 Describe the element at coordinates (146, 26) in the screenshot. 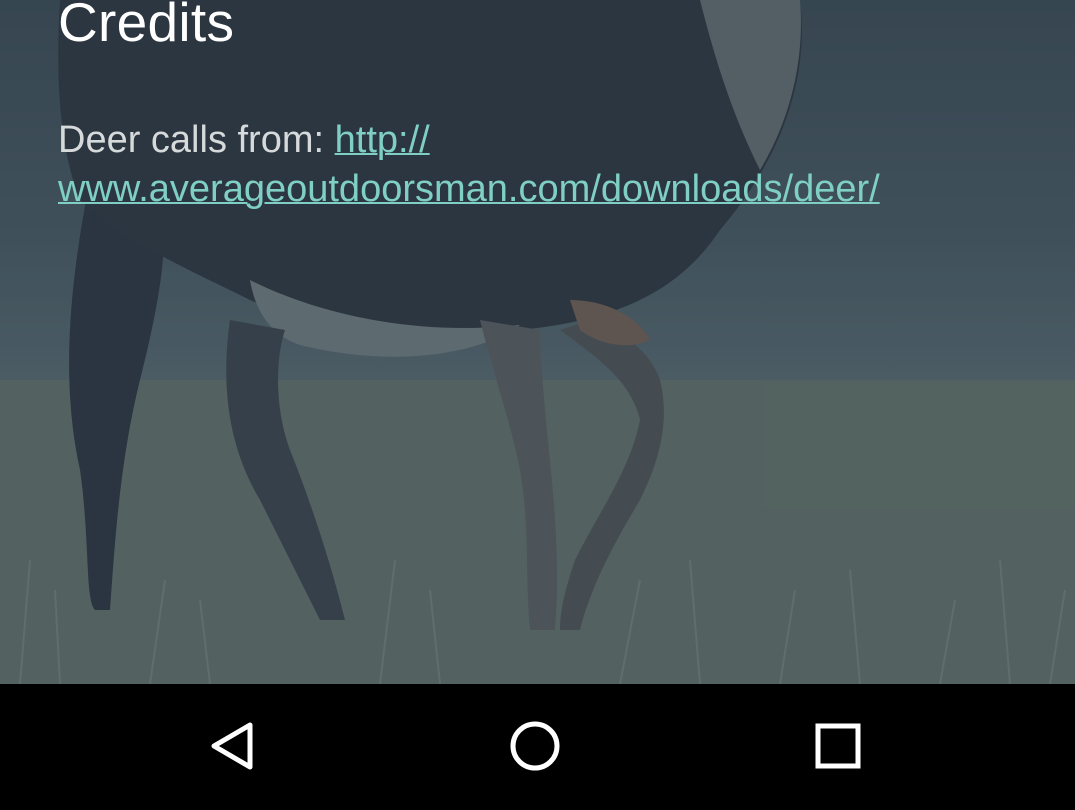

I see `page-title: Credits` at that location.